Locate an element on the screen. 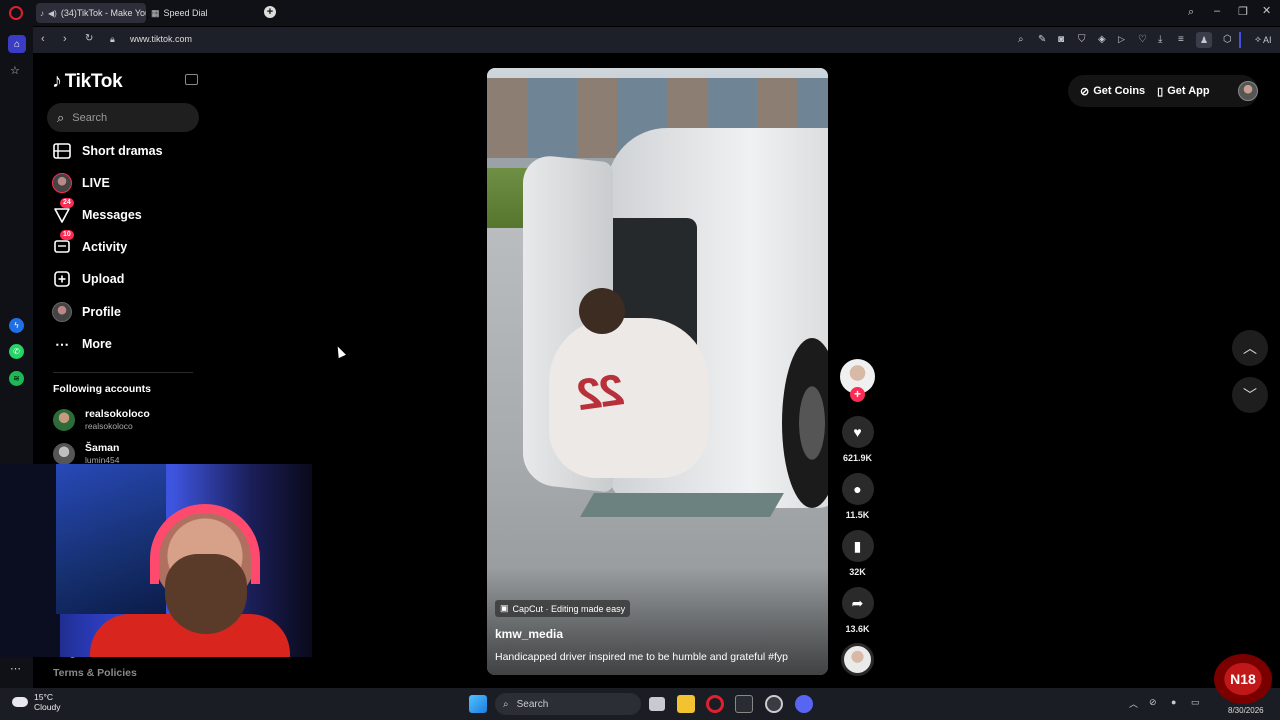  vpn-icon: ◈ is located at coordinates (1102, 39).